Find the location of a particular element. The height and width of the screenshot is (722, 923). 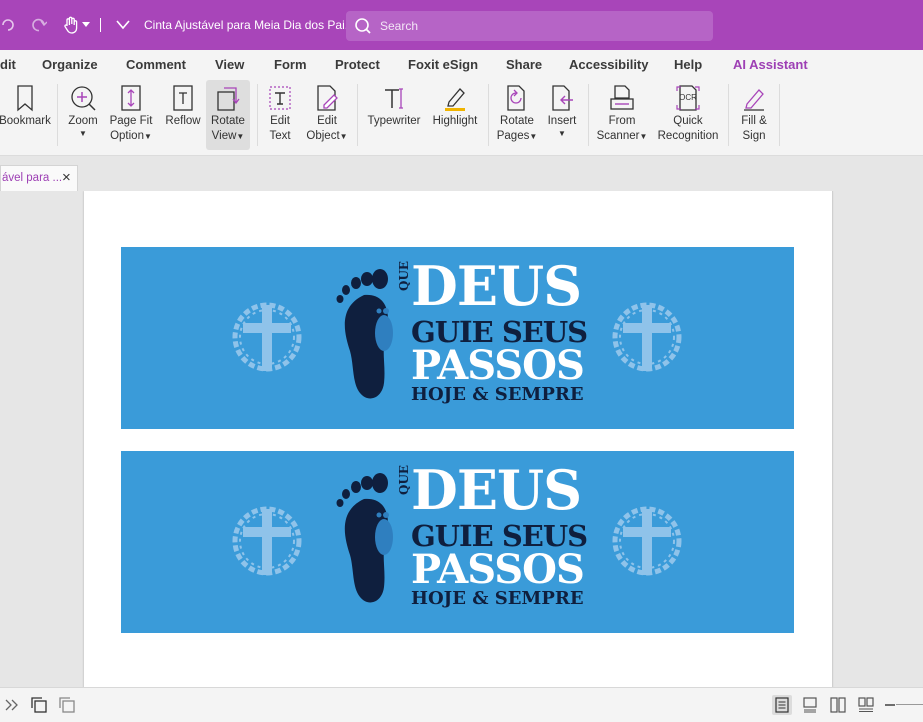

bookmark-icon is located at coordinates (25, 98).